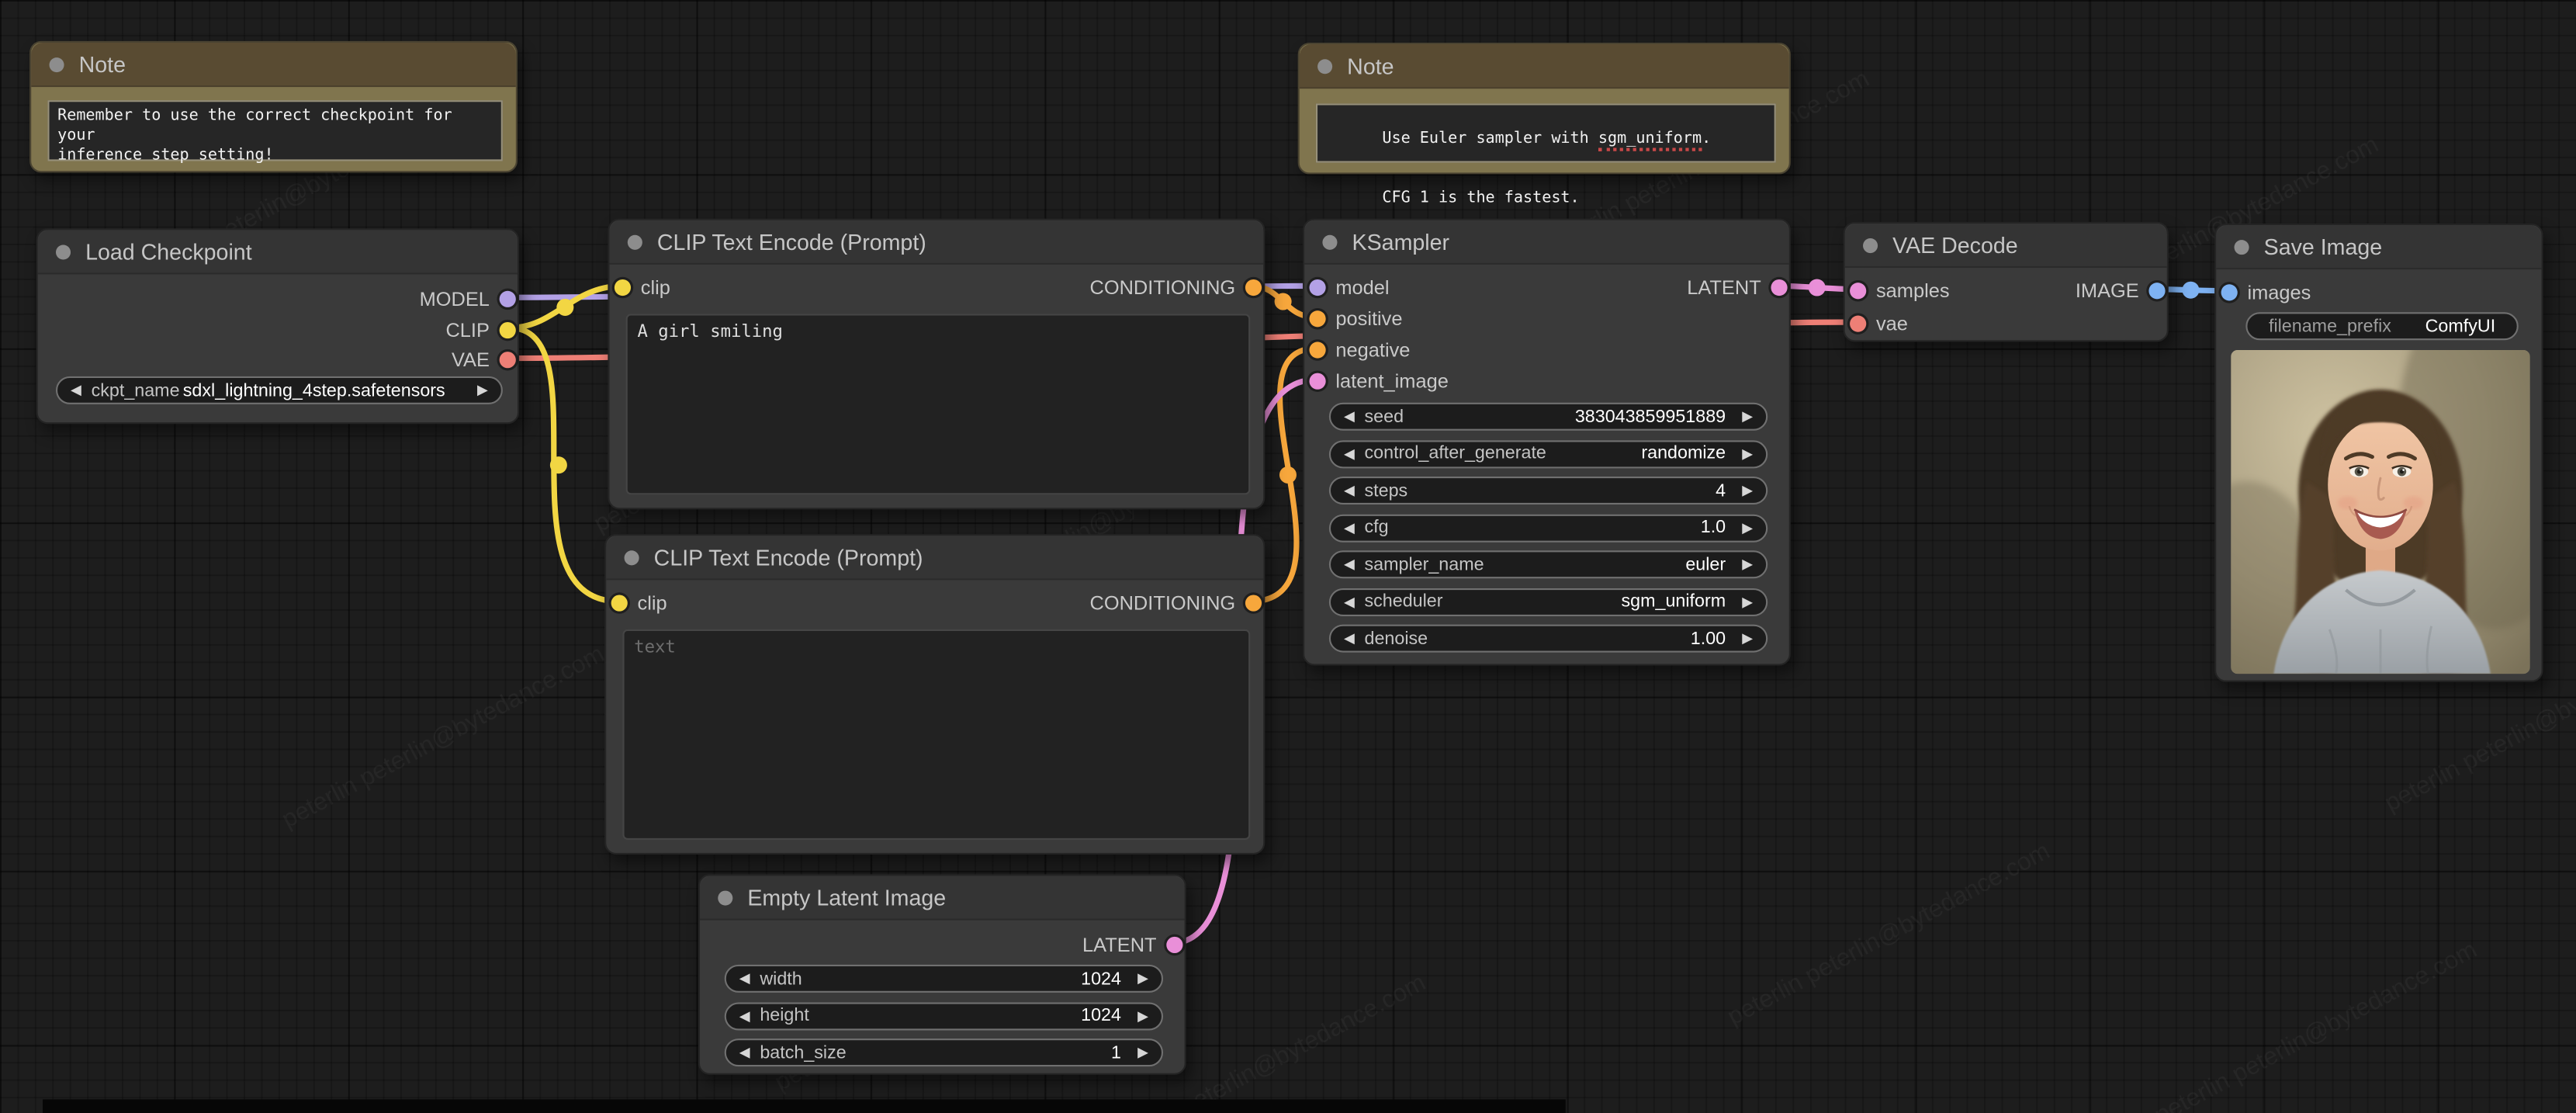  Describe the element at coordinates (468, 299) in the screenshot. I see `port-output-model: MODEL` at that location.